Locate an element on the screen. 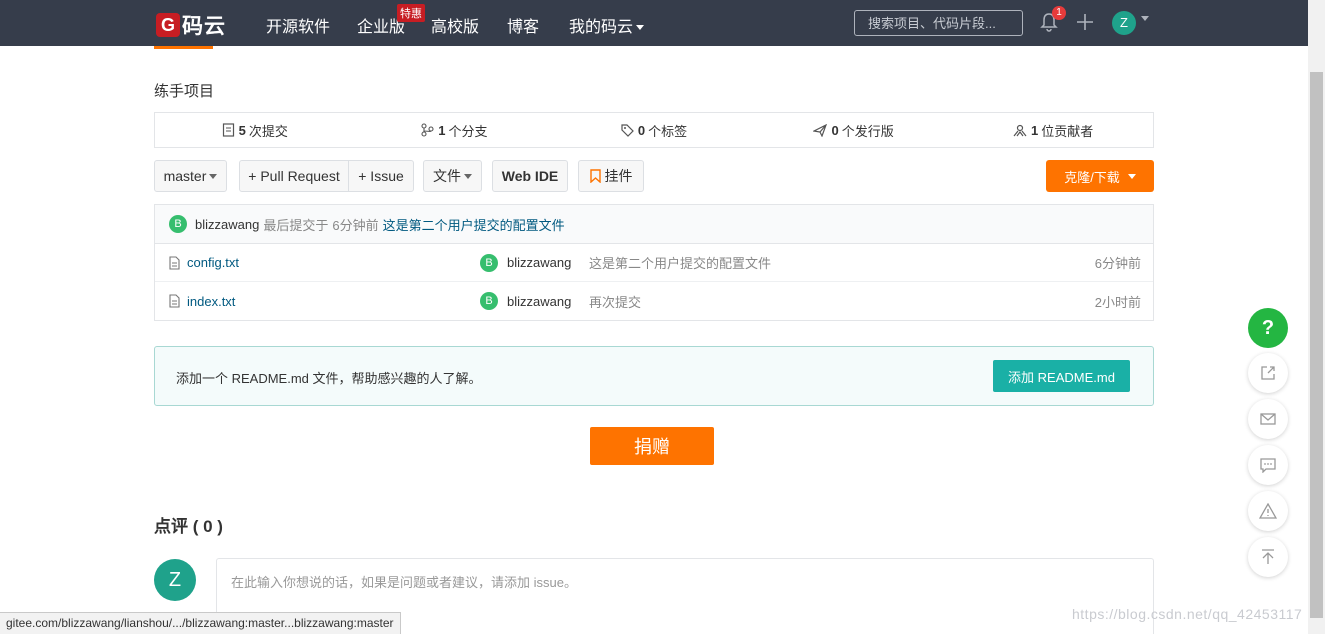 The width and height of the screenshot is (1325, 634). last-commit-author: blizzawang is located at coordinates (227, 224).